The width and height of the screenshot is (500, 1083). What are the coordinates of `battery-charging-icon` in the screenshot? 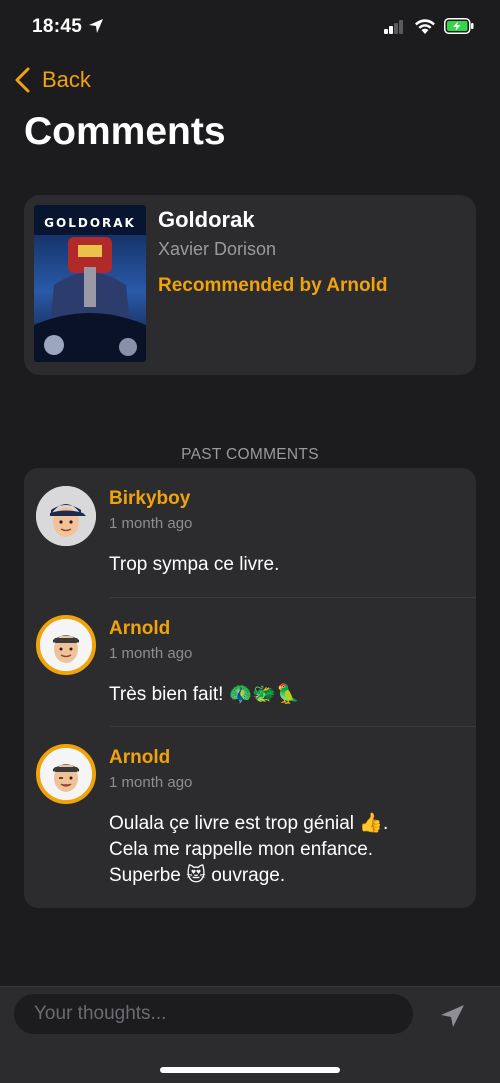 It's located at (459, 26).